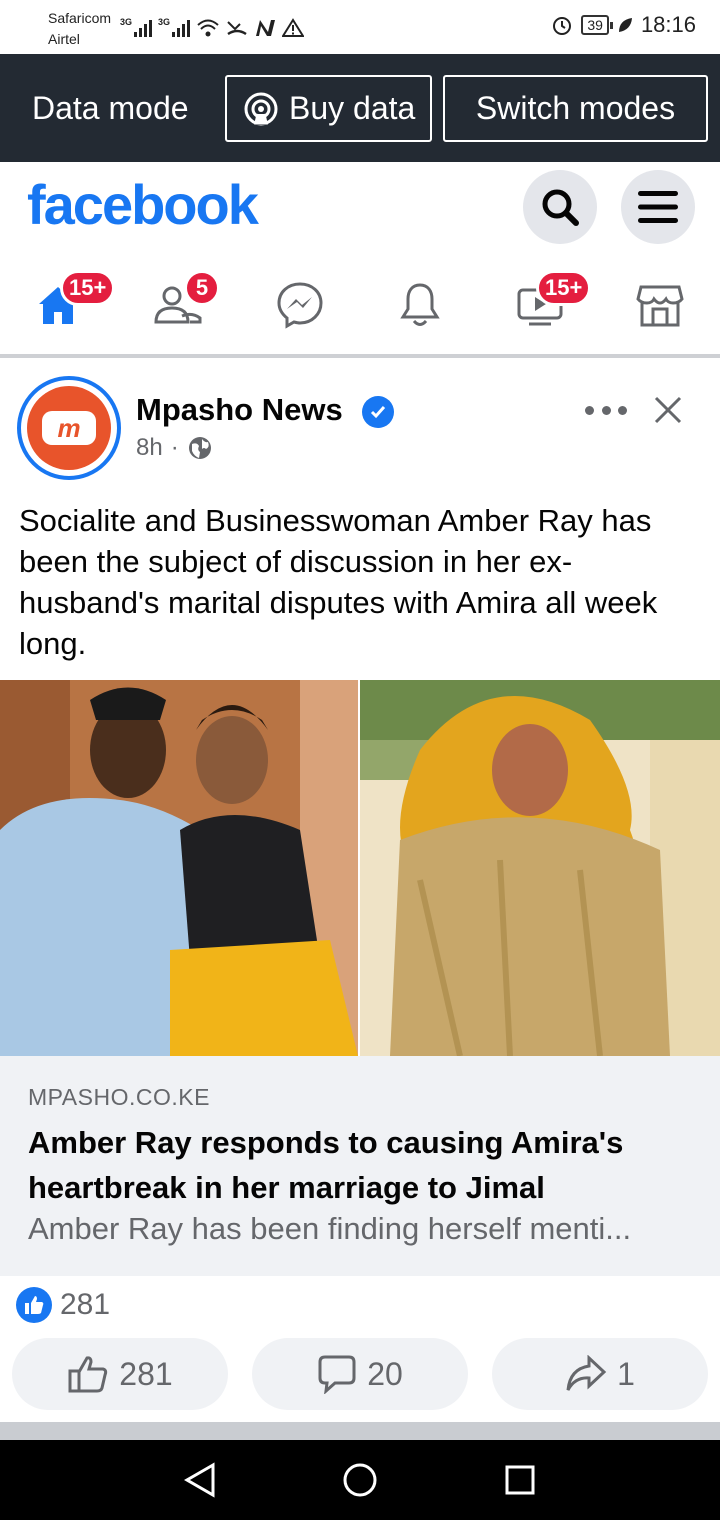  I want to click on like-button: 281, so click(120, 1374).